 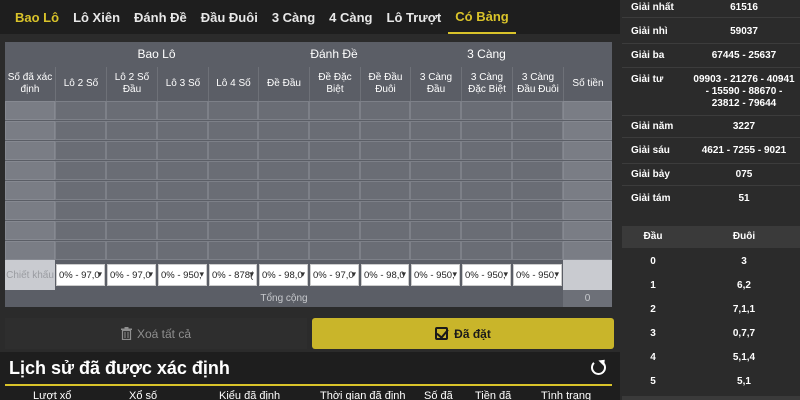 I want to click on refresh-icon, so click(x=598, y=367).